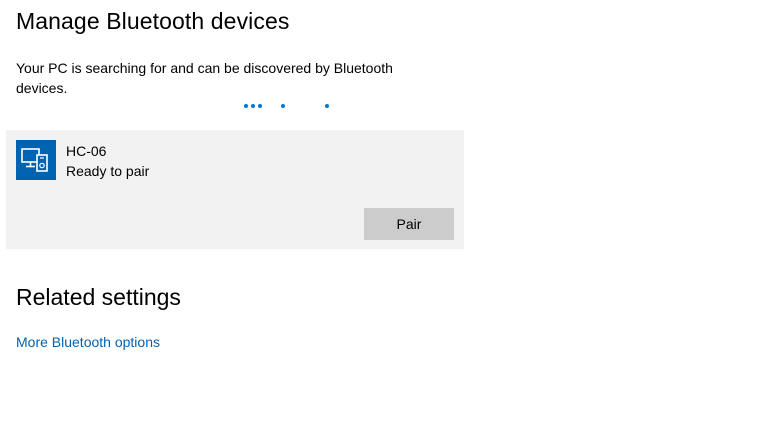 This screenshot has width=769, height=436. What do you see at coordinates (98, 297) in the screenshot?
I see `related-settings-title: Related settings` at bounding box center [98, 297].